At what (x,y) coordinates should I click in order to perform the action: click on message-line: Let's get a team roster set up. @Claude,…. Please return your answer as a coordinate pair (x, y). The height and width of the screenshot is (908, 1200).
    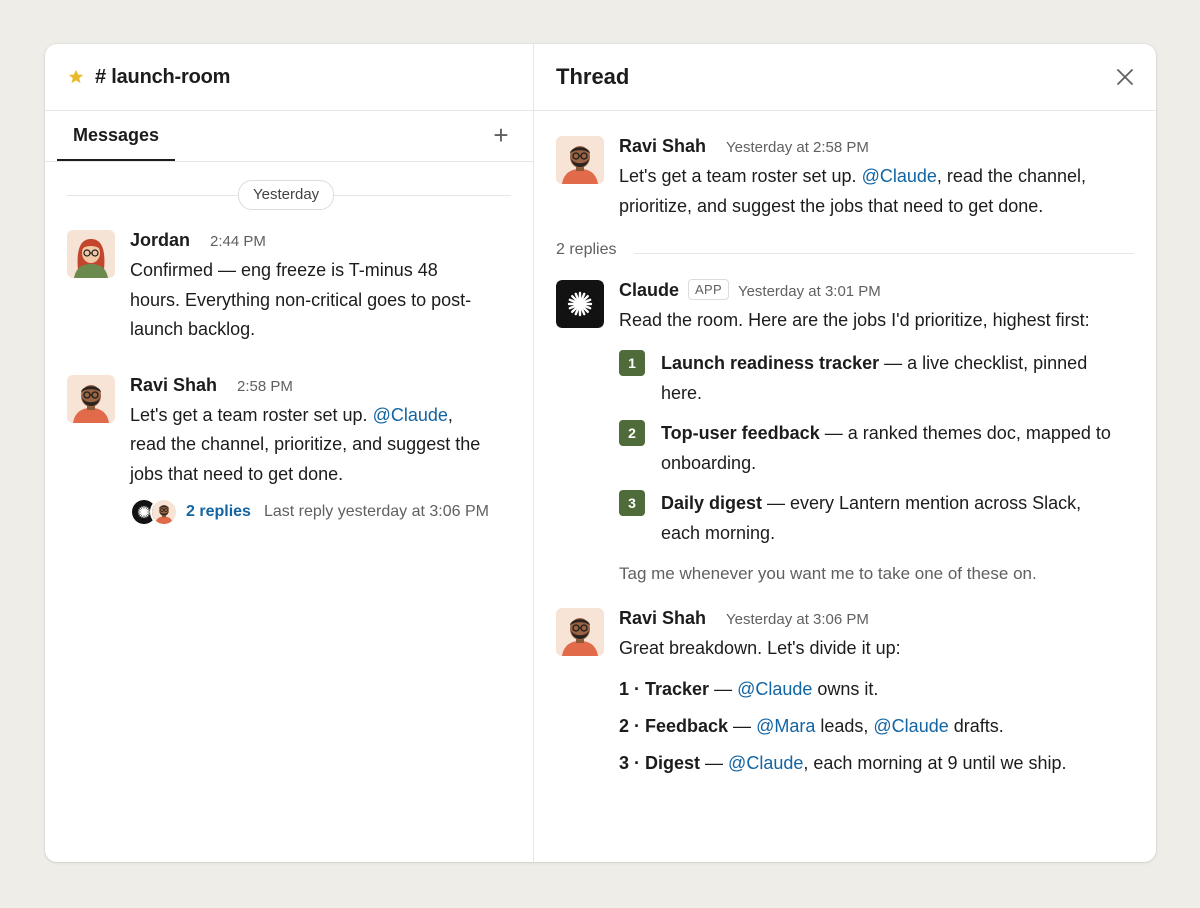
    Looking at the image, I should click on (852, 177).